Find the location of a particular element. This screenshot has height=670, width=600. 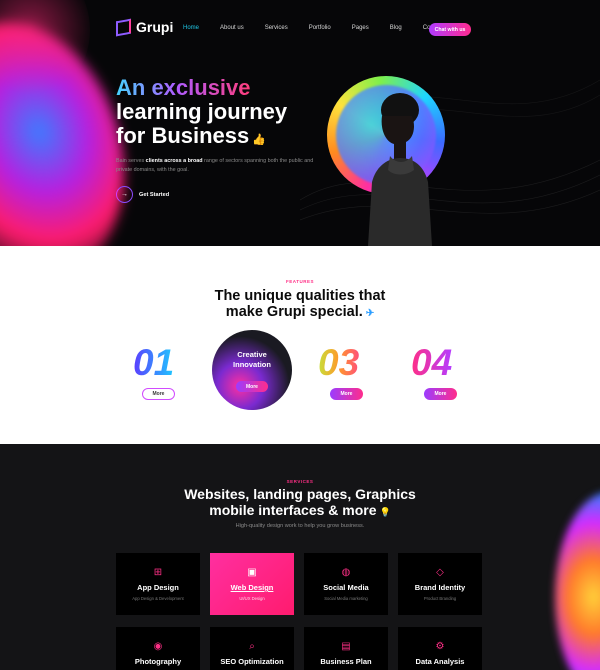

service-card-photography: ◉ Photography is located at coordinates (158, 648).